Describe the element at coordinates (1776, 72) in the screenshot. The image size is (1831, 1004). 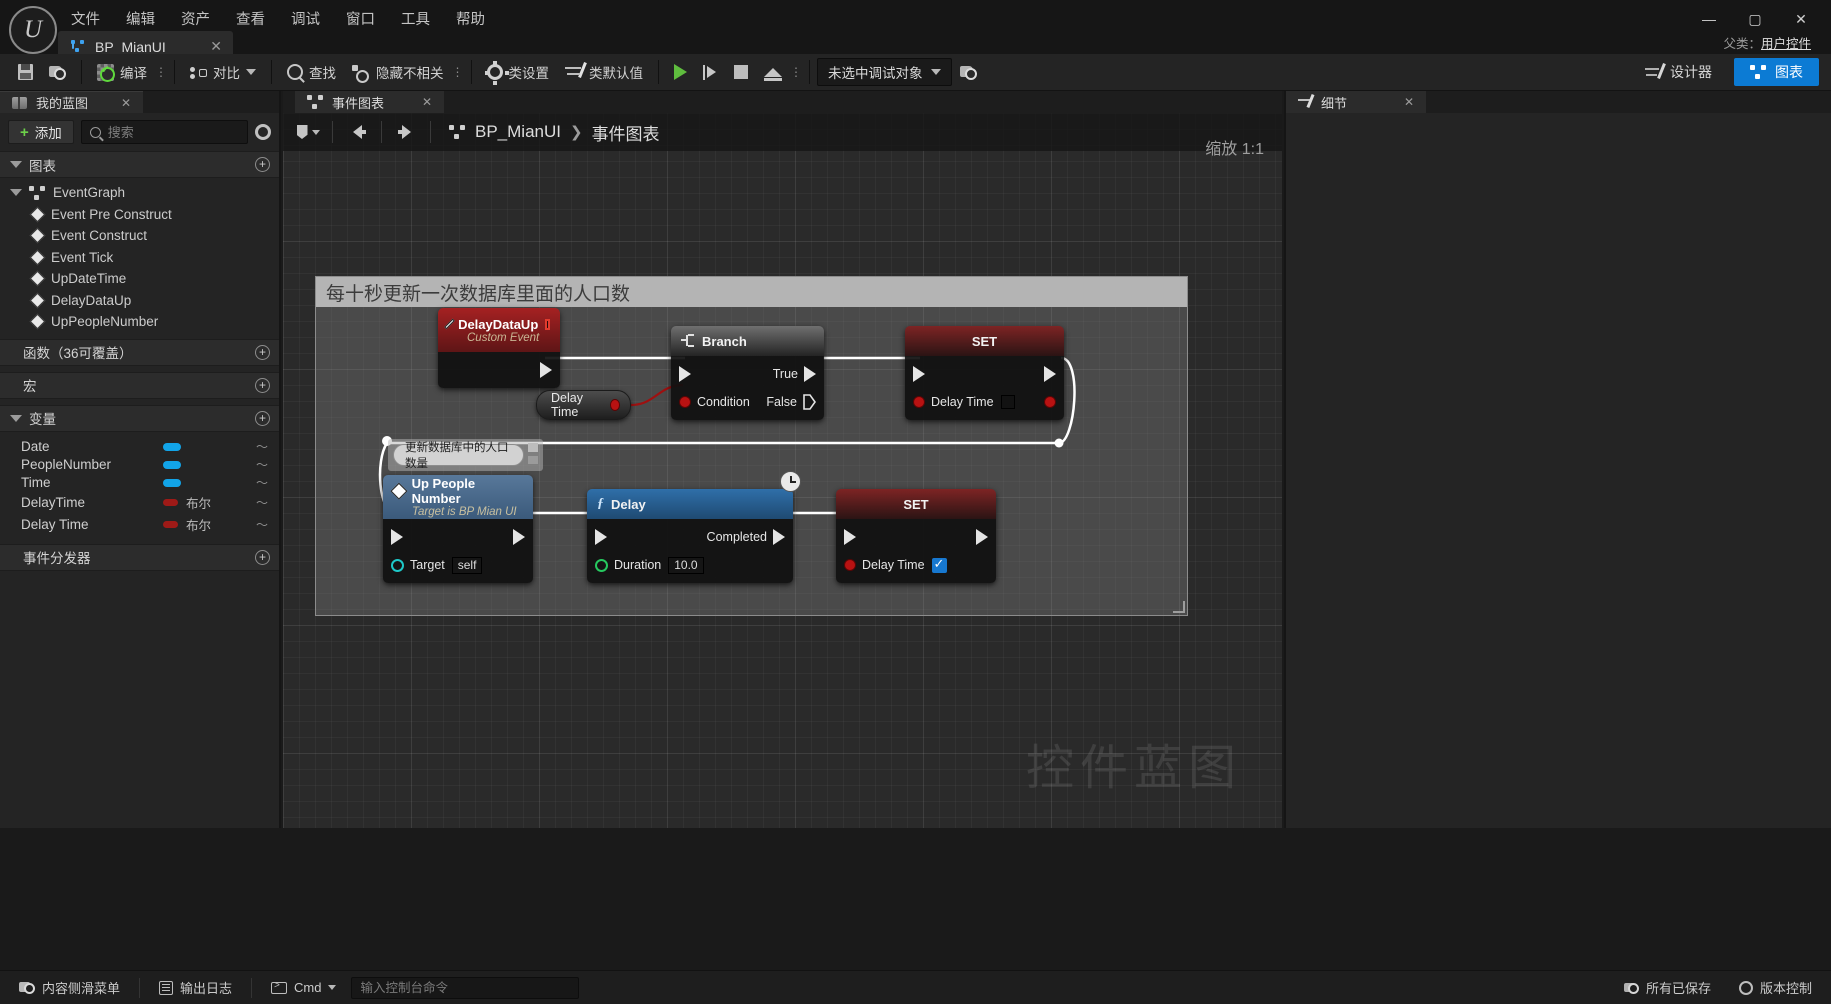
I see `graph-mode-button: 图表` at that location.